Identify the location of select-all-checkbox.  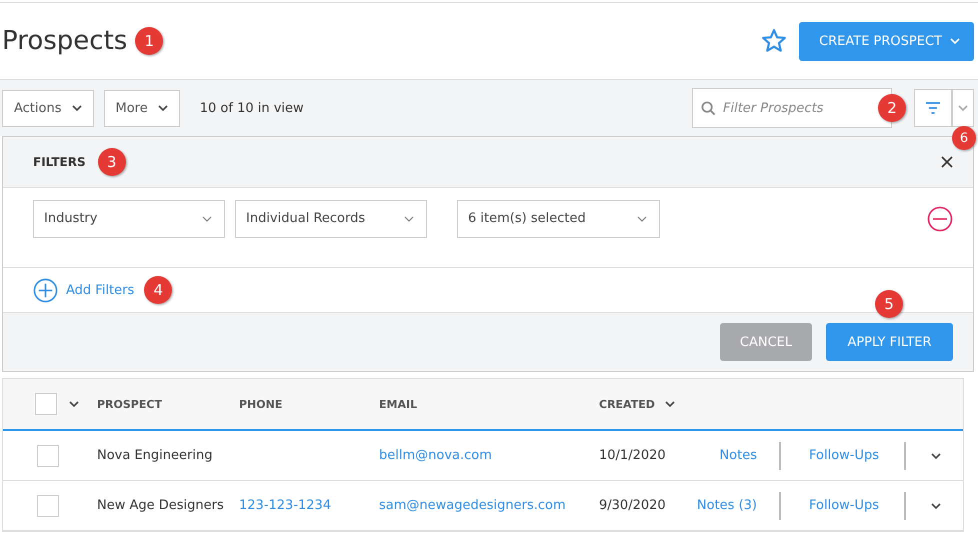
(46, 404).